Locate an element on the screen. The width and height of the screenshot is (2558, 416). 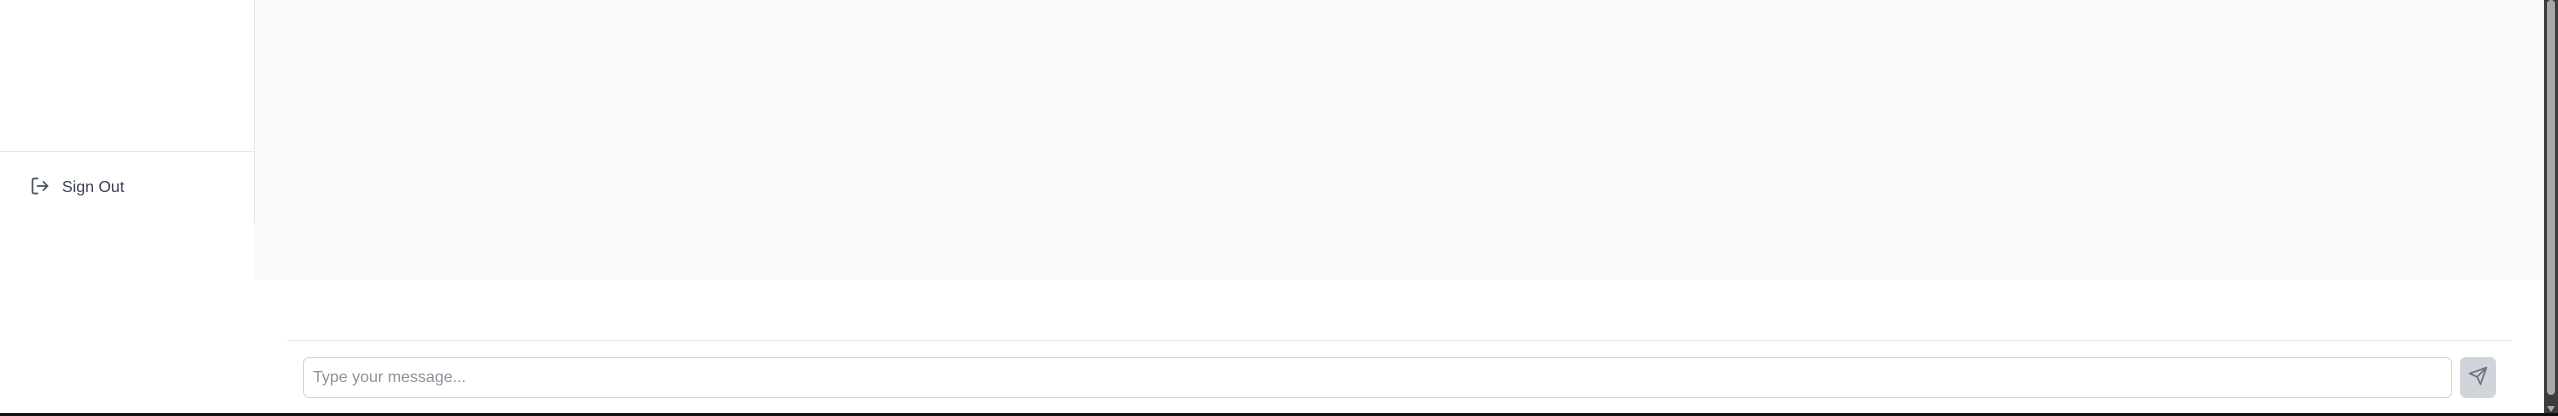
composer-divider is located at coordinates (1399, 340).